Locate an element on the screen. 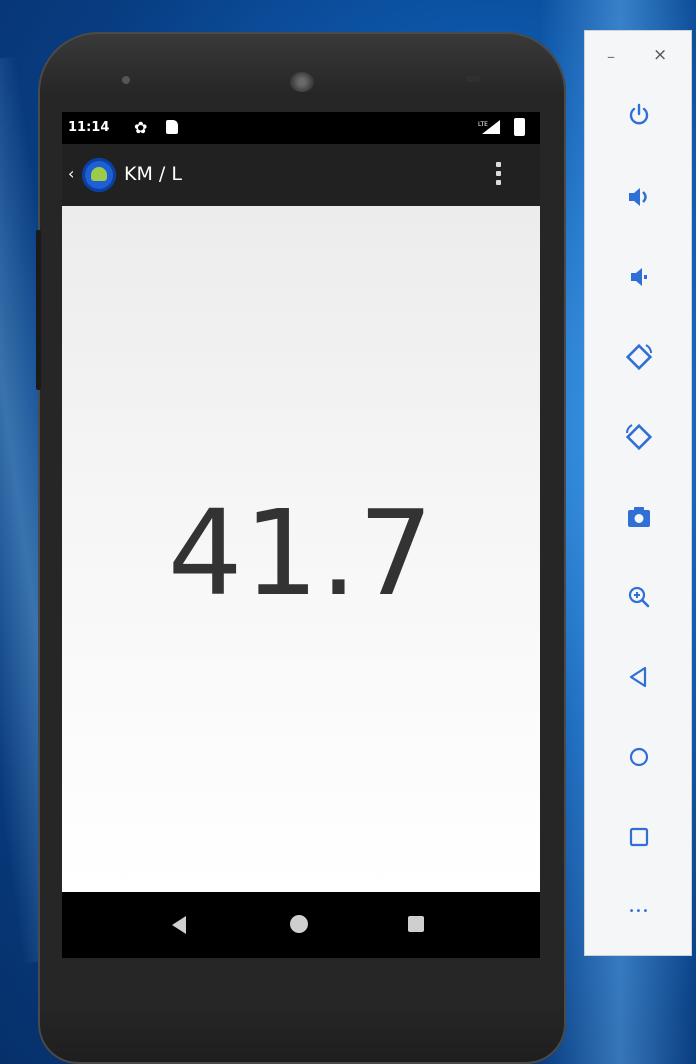 The width and height of the screenshot is (696, 1064). rotate-right-button is located at coordinates (639, 437).